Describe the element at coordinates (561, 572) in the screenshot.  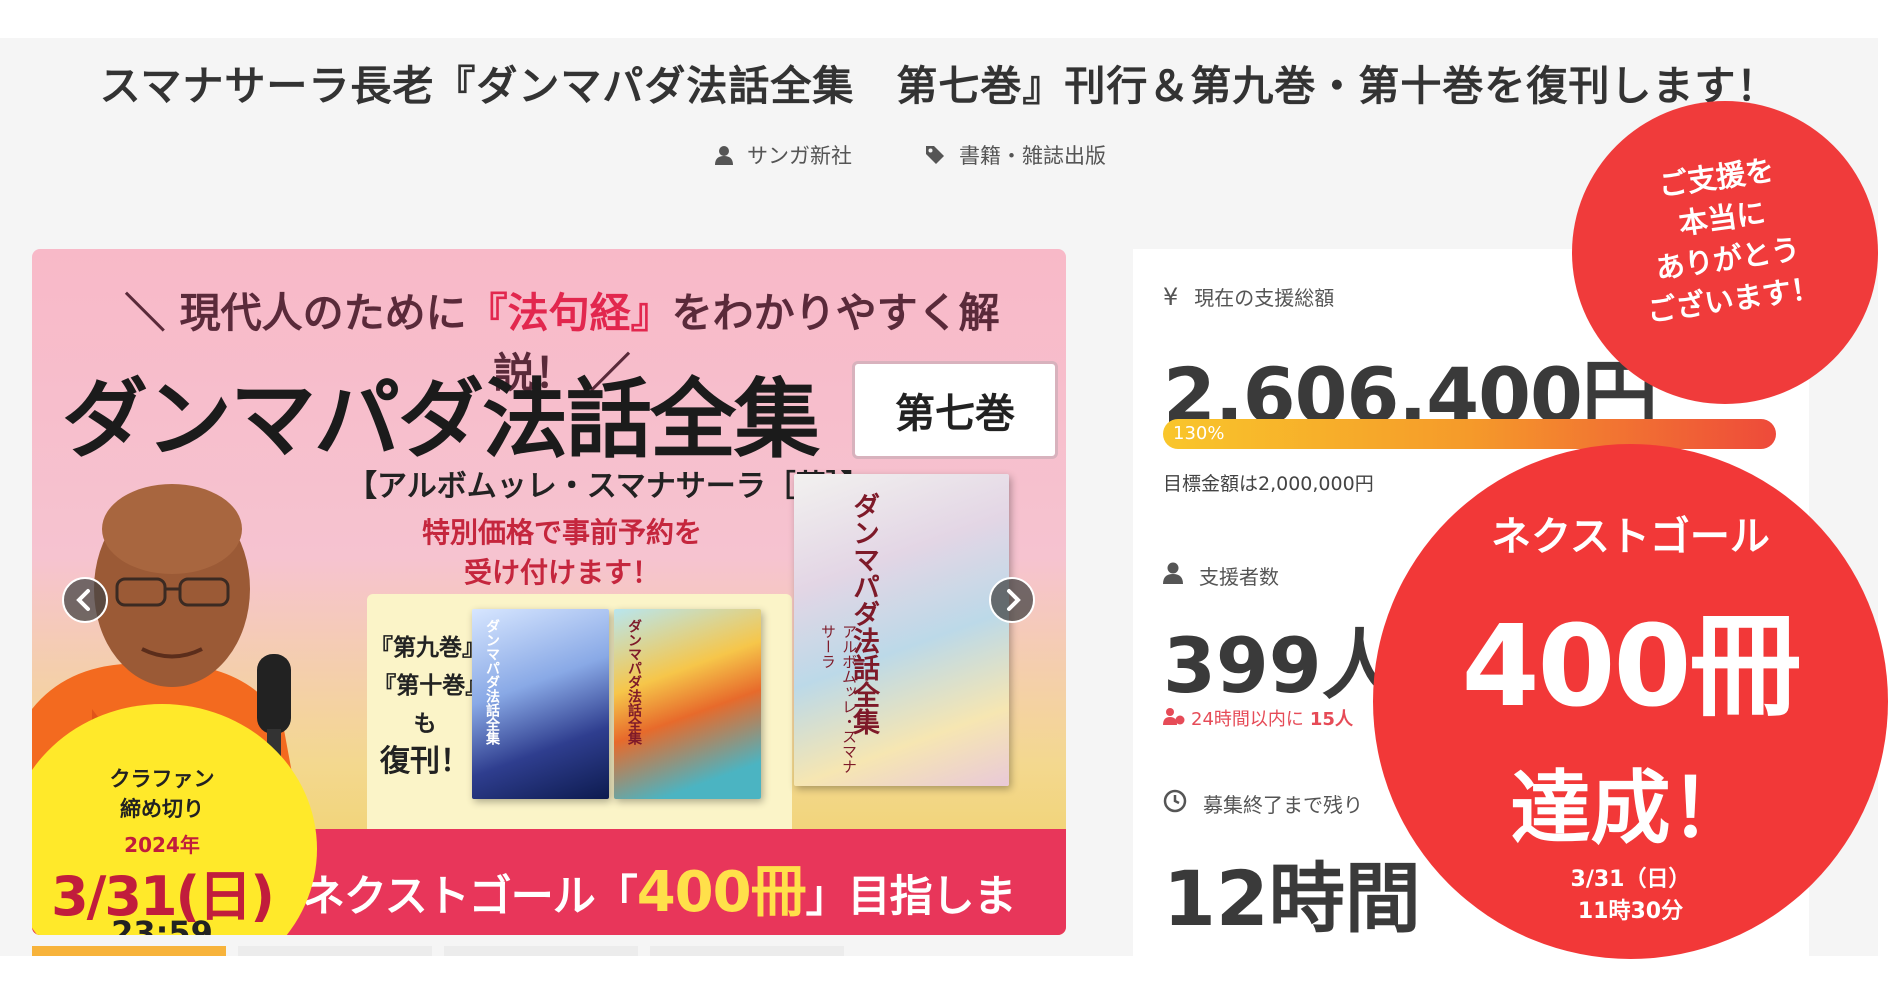
I see `offer-line-2: 受け付けます！` at that location.